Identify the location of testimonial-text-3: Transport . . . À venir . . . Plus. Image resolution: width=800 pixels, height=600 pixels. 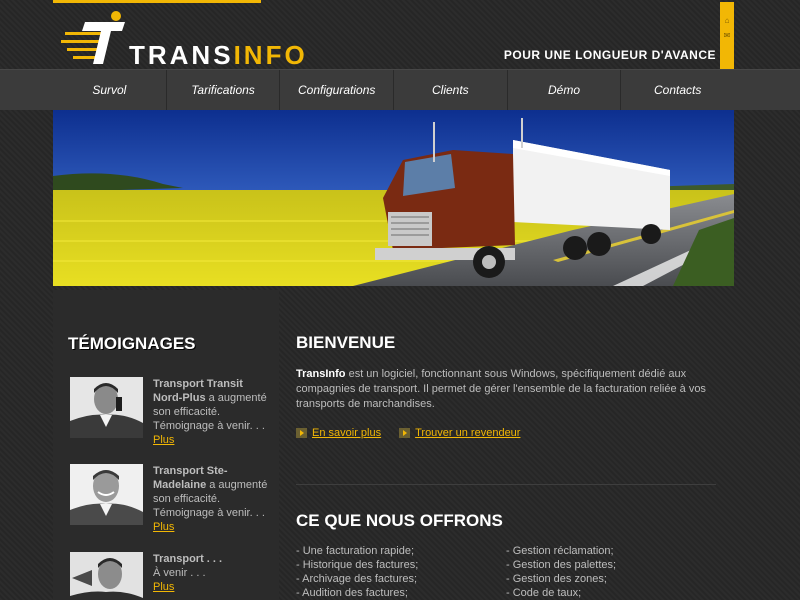
(213, 573).